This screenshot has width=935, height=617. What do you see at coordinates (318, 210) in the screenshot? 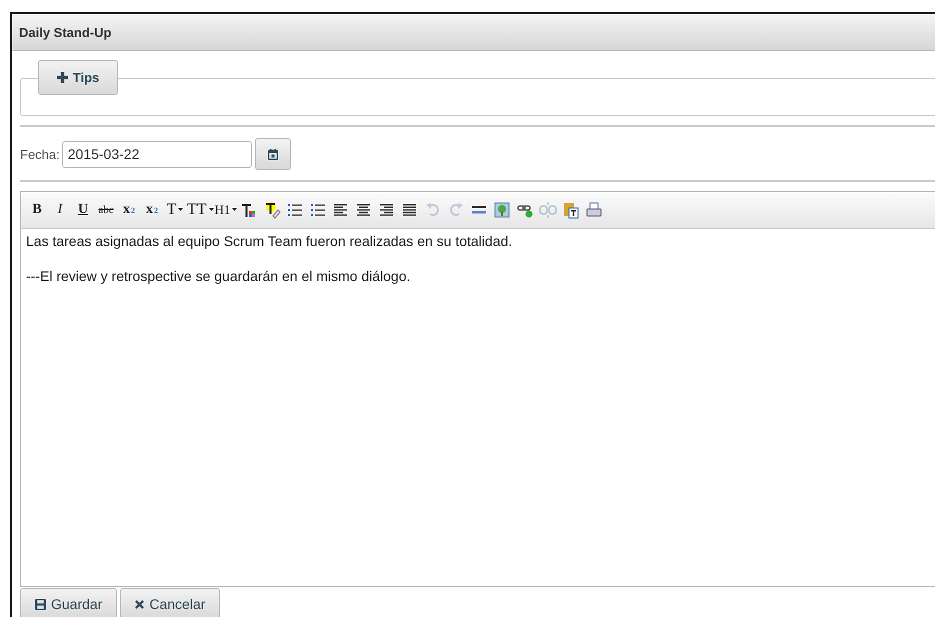
I see `numbers-icon` at bounding box center [318, 210].